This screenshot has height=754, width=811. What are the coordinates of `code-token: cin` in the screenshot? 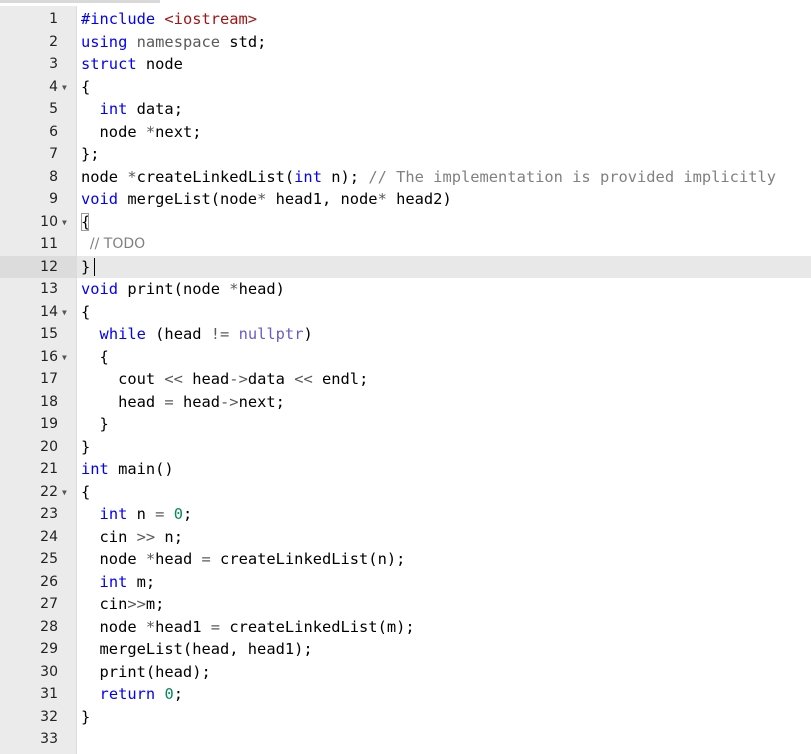 It's located at (104, 604).